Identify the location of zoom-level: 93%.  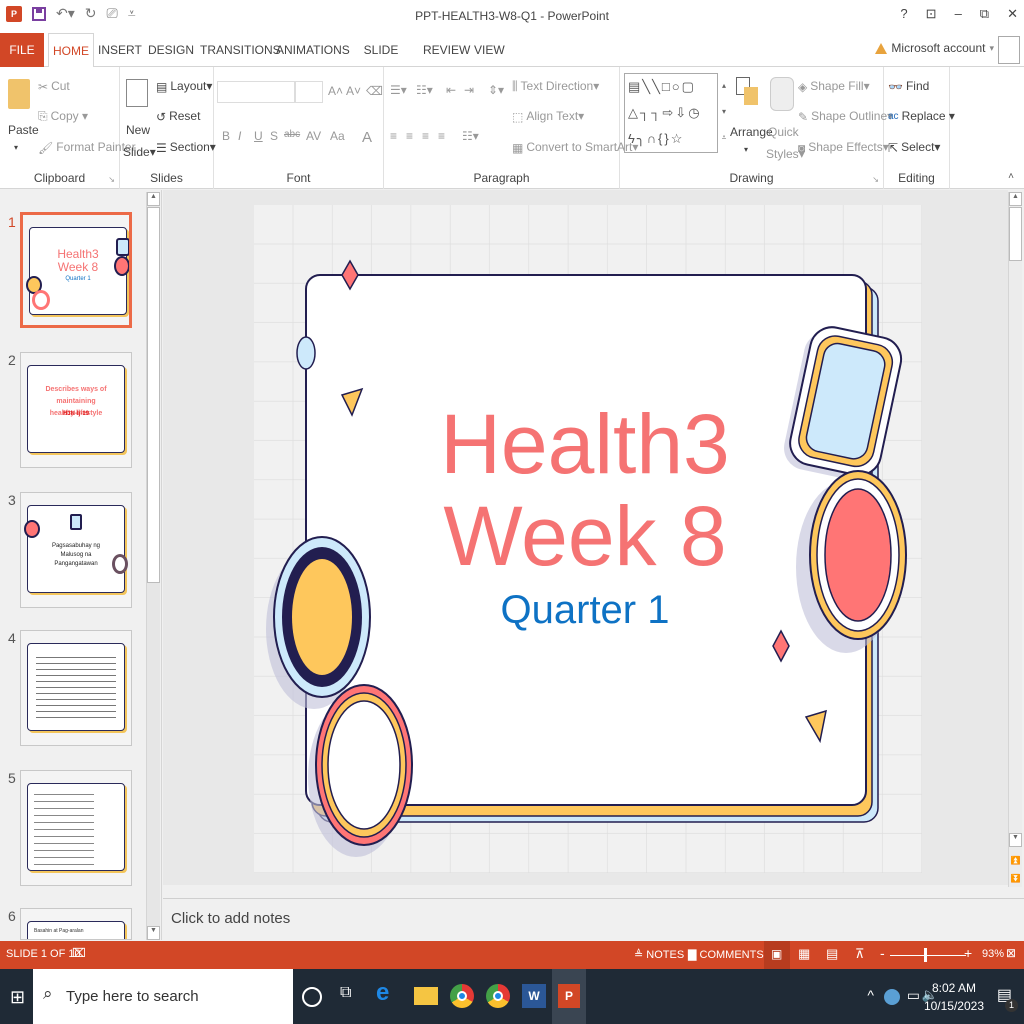
(993, 954).